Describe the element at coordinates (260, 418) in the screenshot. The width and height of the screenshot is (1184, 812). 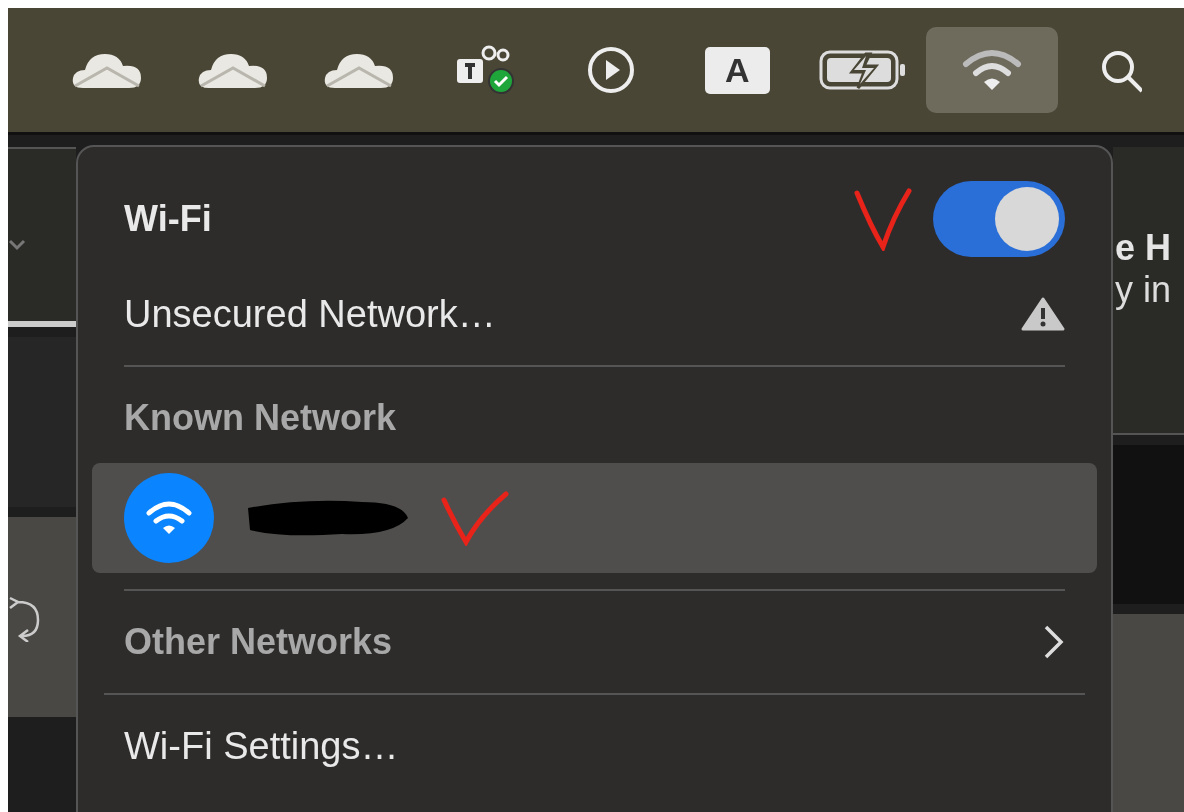
I see `section-heading: Known Network` at that location.